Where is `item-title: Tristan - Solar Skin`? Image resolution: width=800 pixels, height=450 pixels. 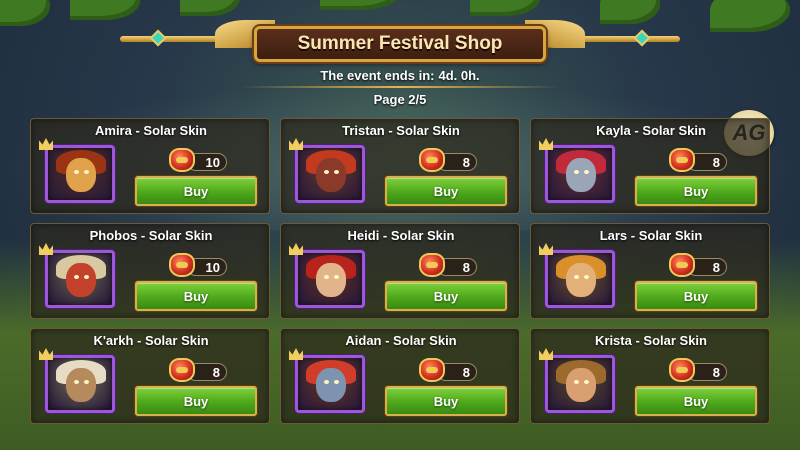 item-title: Tristan - Solar Skin is located at coordinates (401, 130).